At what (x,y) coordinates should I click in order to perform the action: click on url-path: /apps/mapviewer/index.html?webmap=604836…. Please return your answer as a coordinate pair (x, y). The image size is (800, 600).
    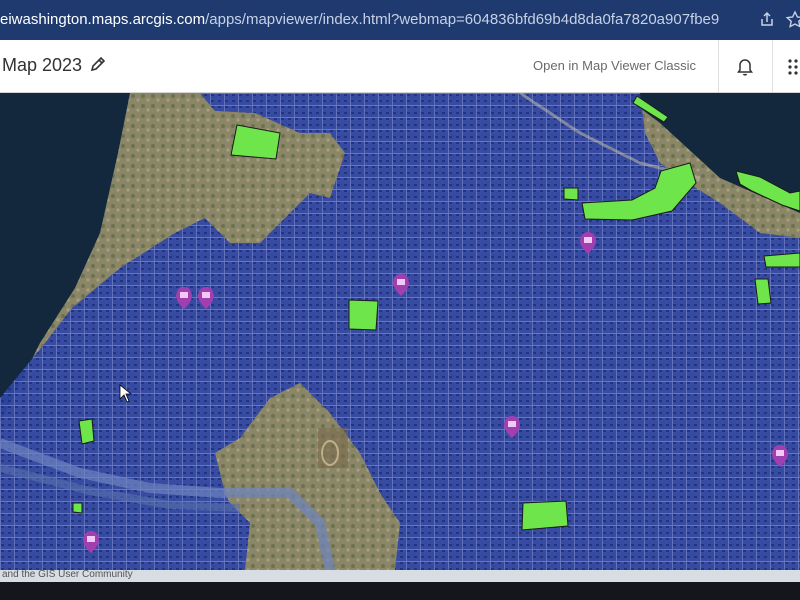
    Looking at the image, I should click on (462, 19).